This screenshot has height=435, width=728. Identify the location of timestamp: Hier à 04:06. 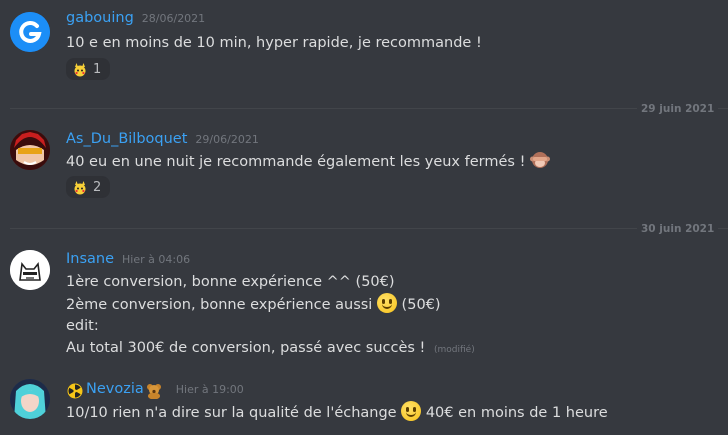
(156, 259).